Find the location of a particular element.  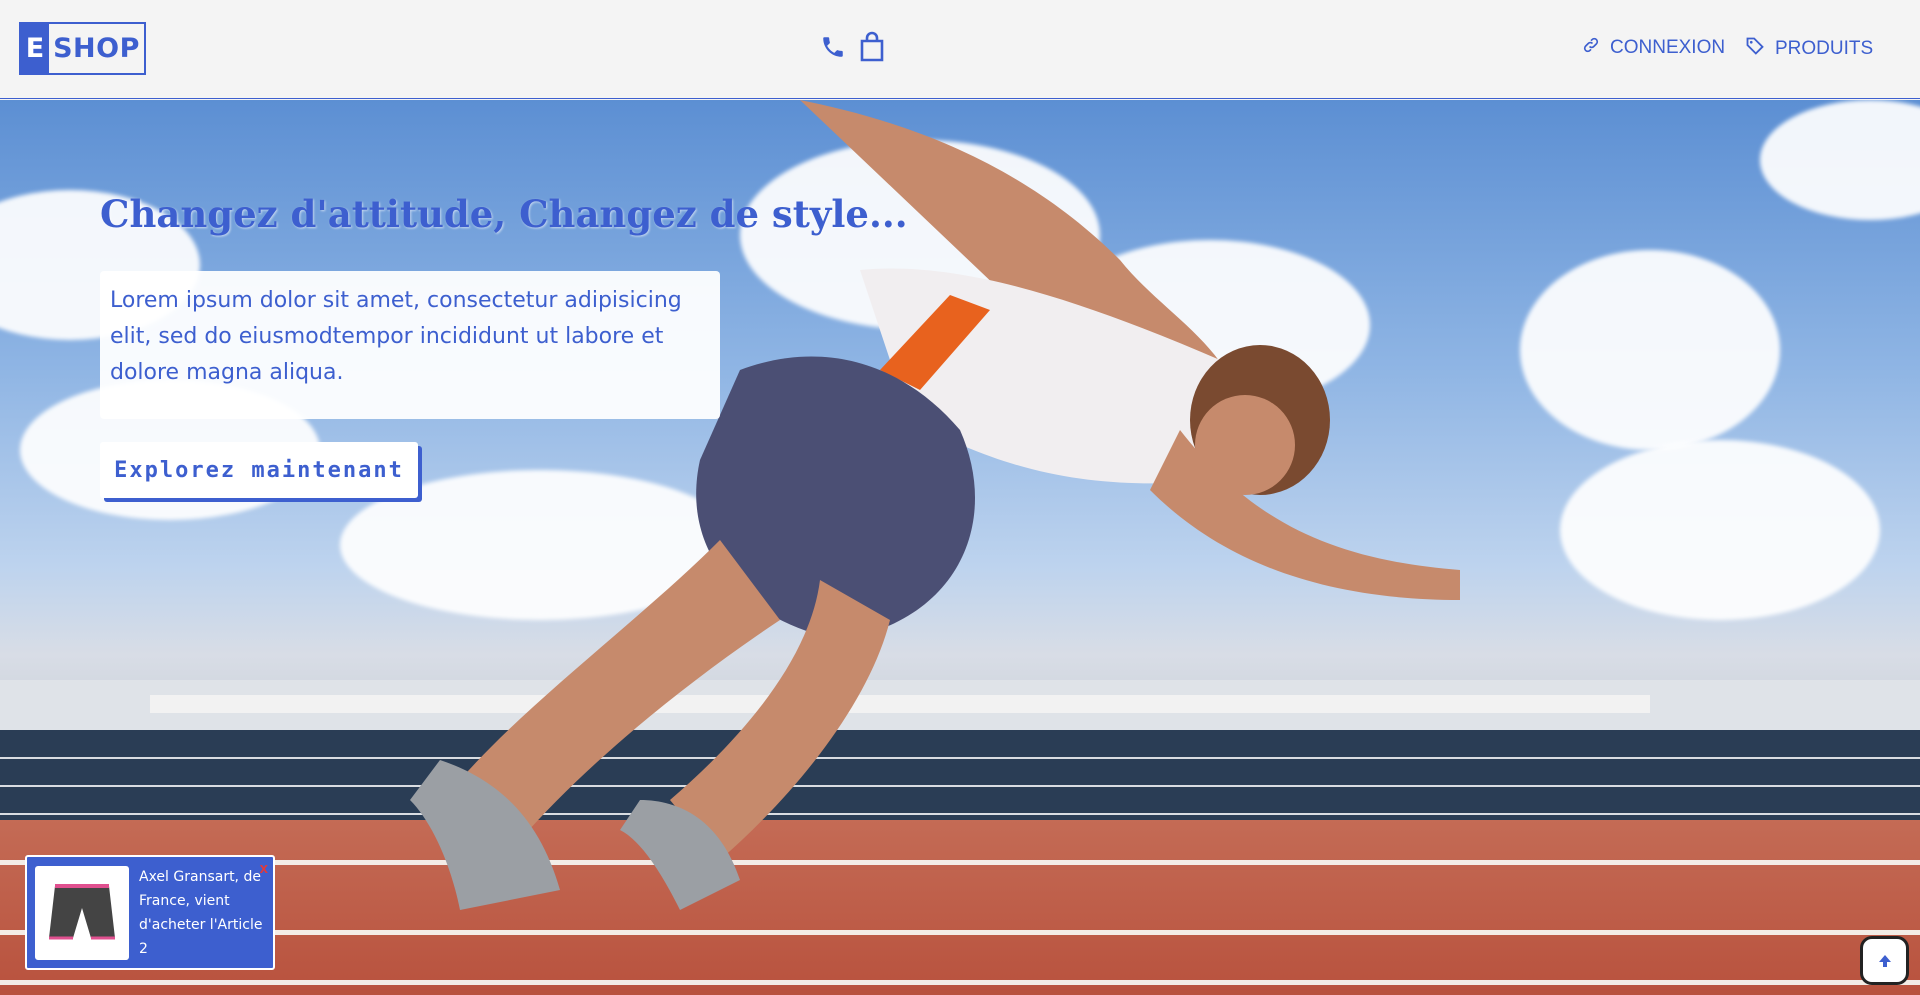

explore-now-button: Explorez maintenant is located at coordinates (259, 470).